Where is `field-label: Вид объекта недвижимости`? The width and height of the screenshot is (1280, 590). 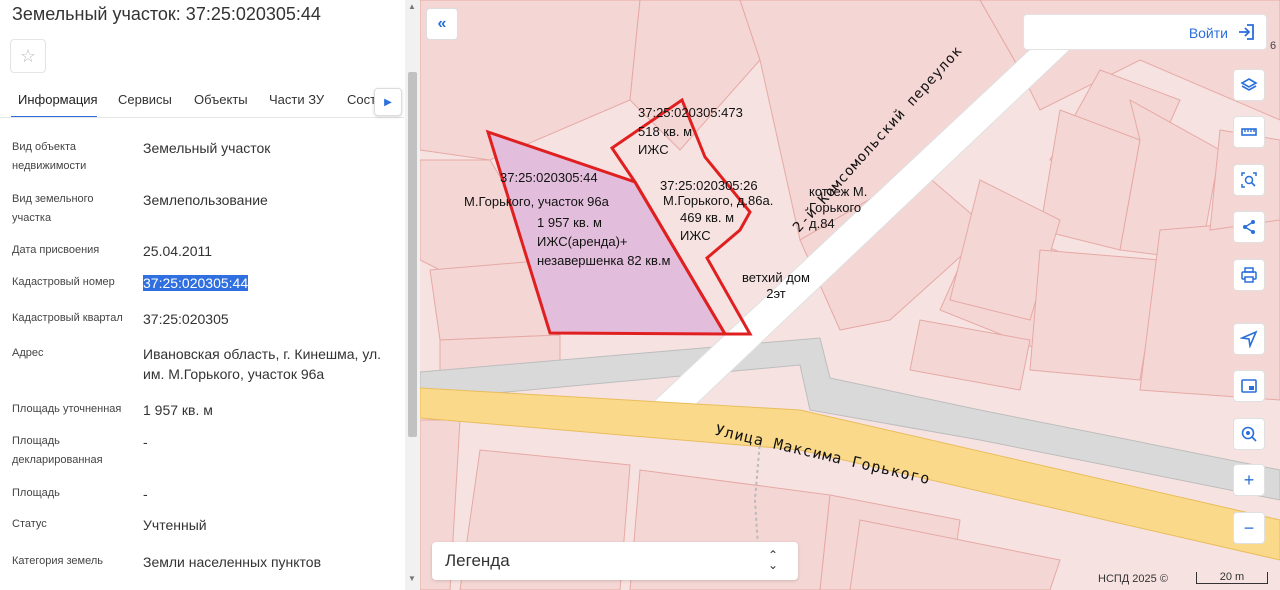
field-label: Вид объекта недвижимости is located at coordinates (49, 156).